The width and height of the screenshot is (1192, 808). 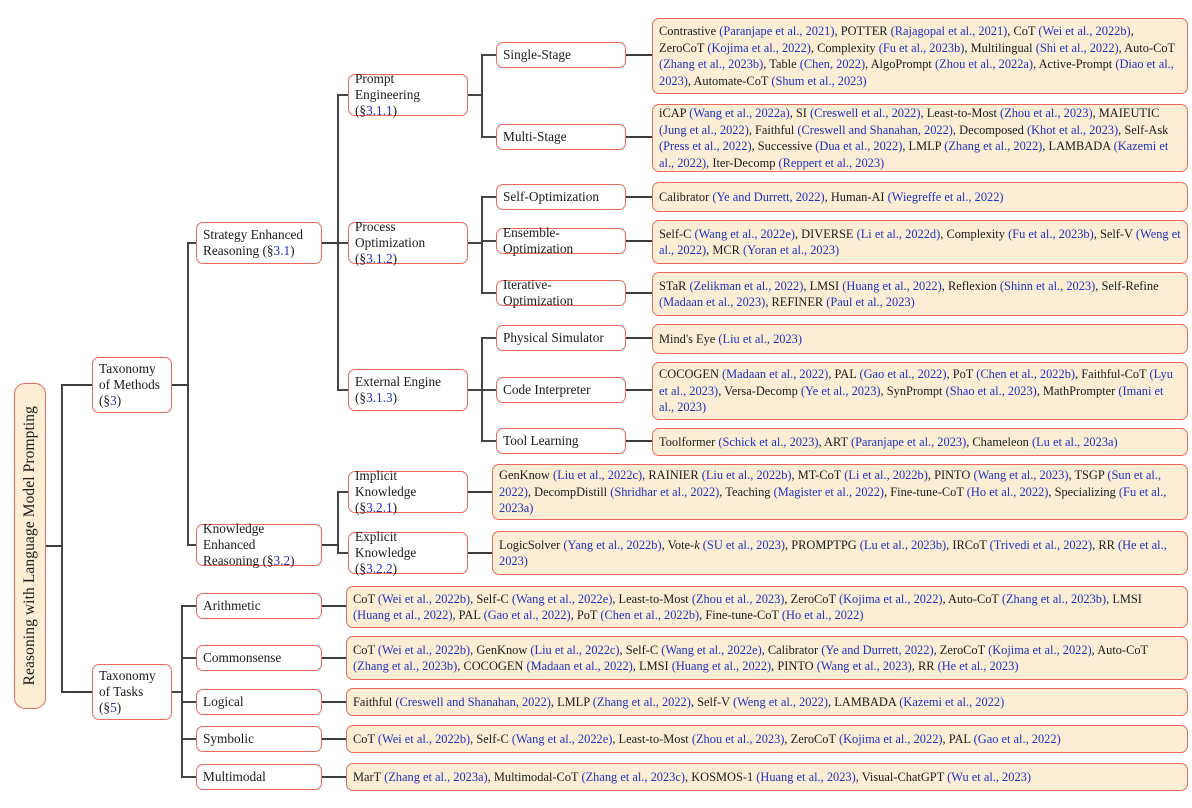 I want to click on node-section-line: (§3.1.2), so click(x=376, y=258).